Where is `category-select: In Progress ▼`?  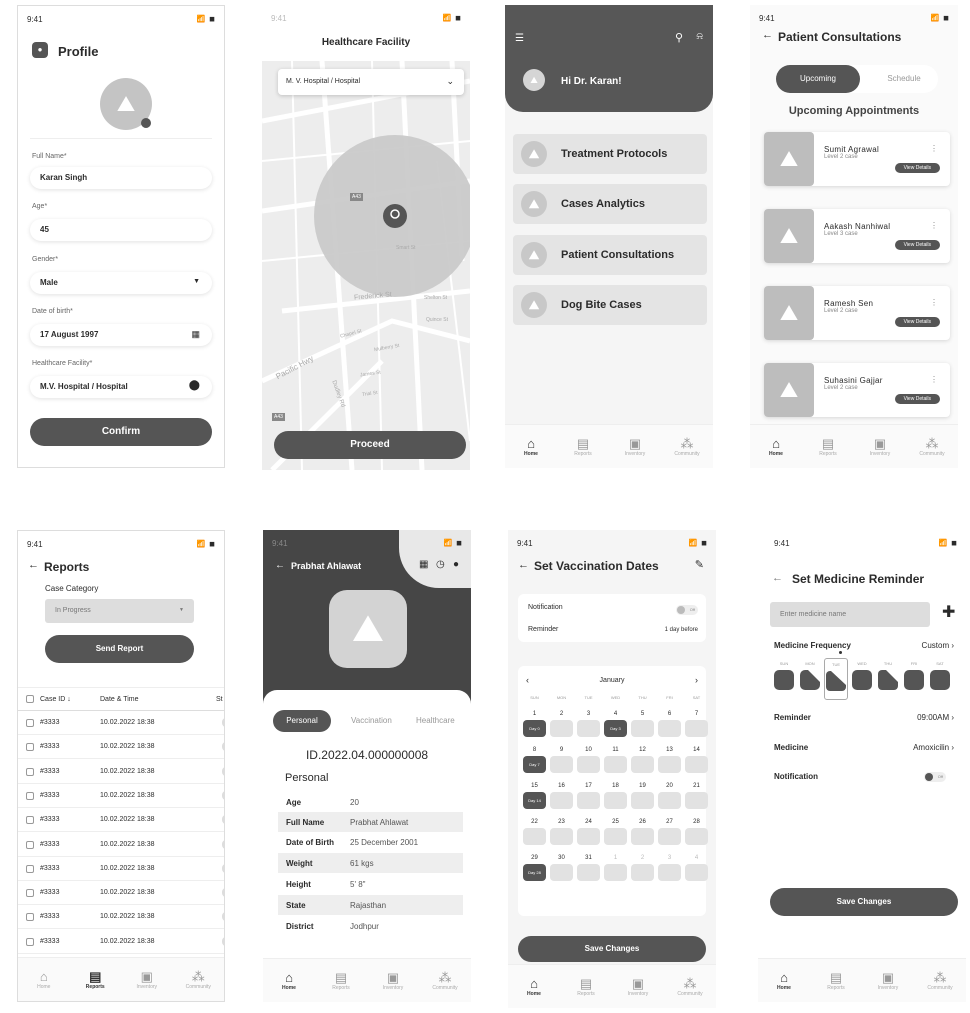
category-select: In Progress ▼ is located at coordinates (119, 611).